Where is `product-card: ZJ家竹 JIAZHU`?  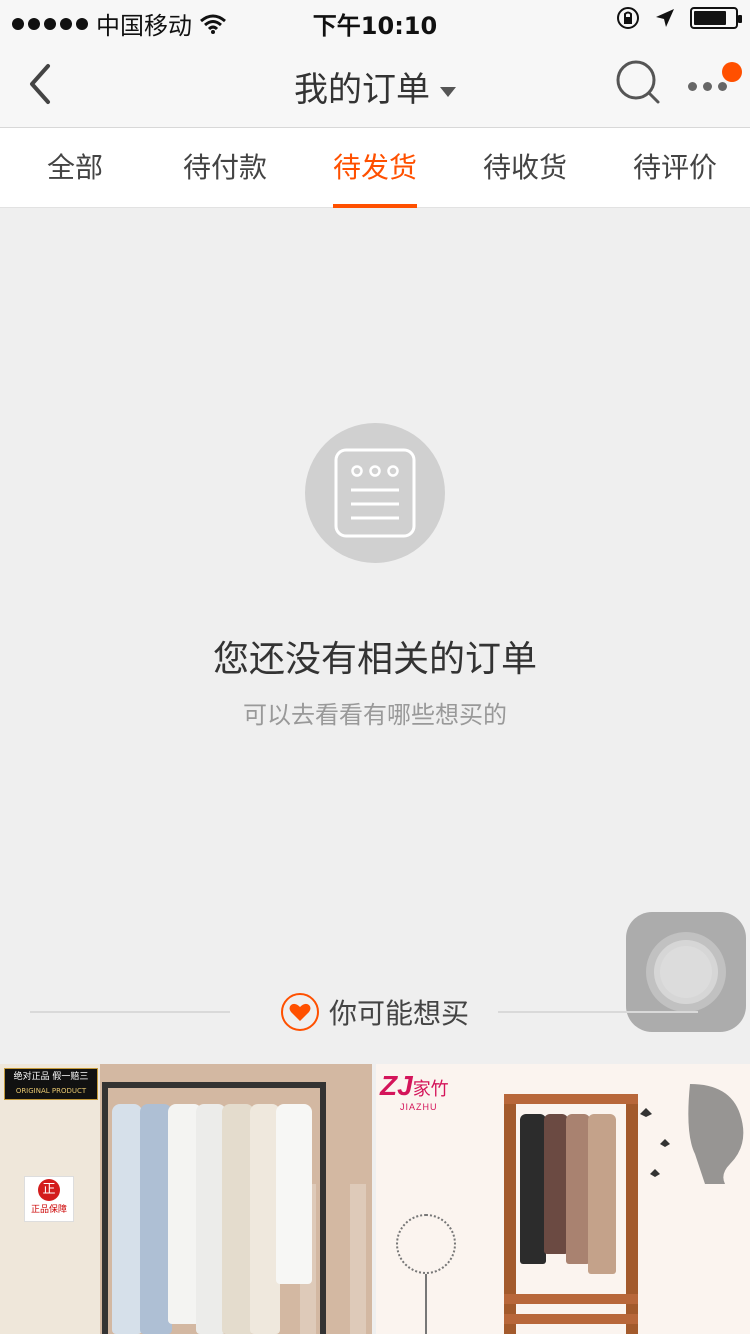 product-card: ZJ家竹 JIAZHU is located at coordinates (563, 1199).